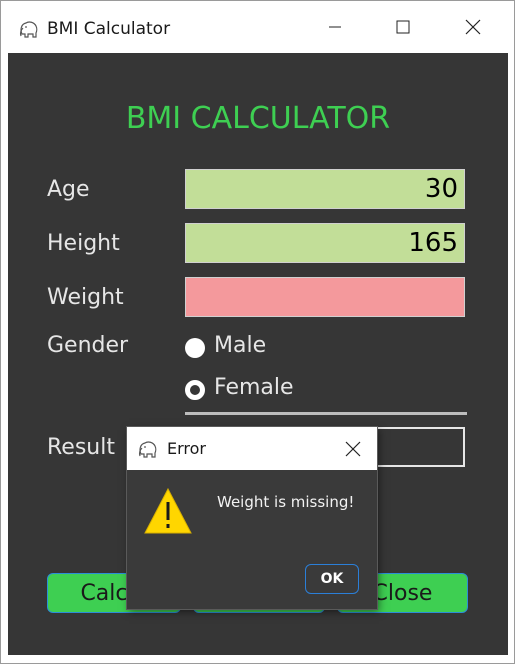 This screenshot has height=664, width=515. Describe the element at coordinates (325, 243) in the screenshot. I see `height-field: 165` at that location.